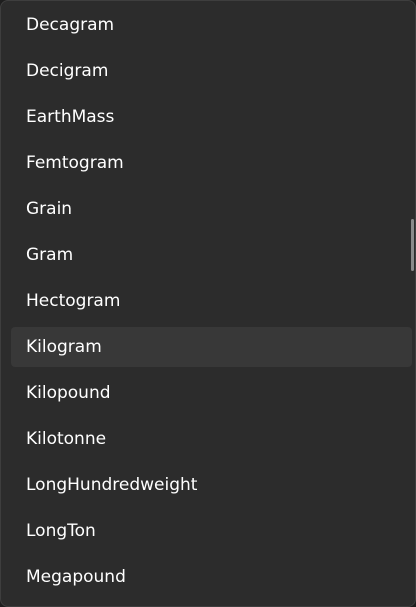 The height and width of the screenshot is (607, 416). What do you see at coordinates (211, 531) in the screenshot?
I see `unit-option-longton: LongTon` at bounding box center [211, 531].